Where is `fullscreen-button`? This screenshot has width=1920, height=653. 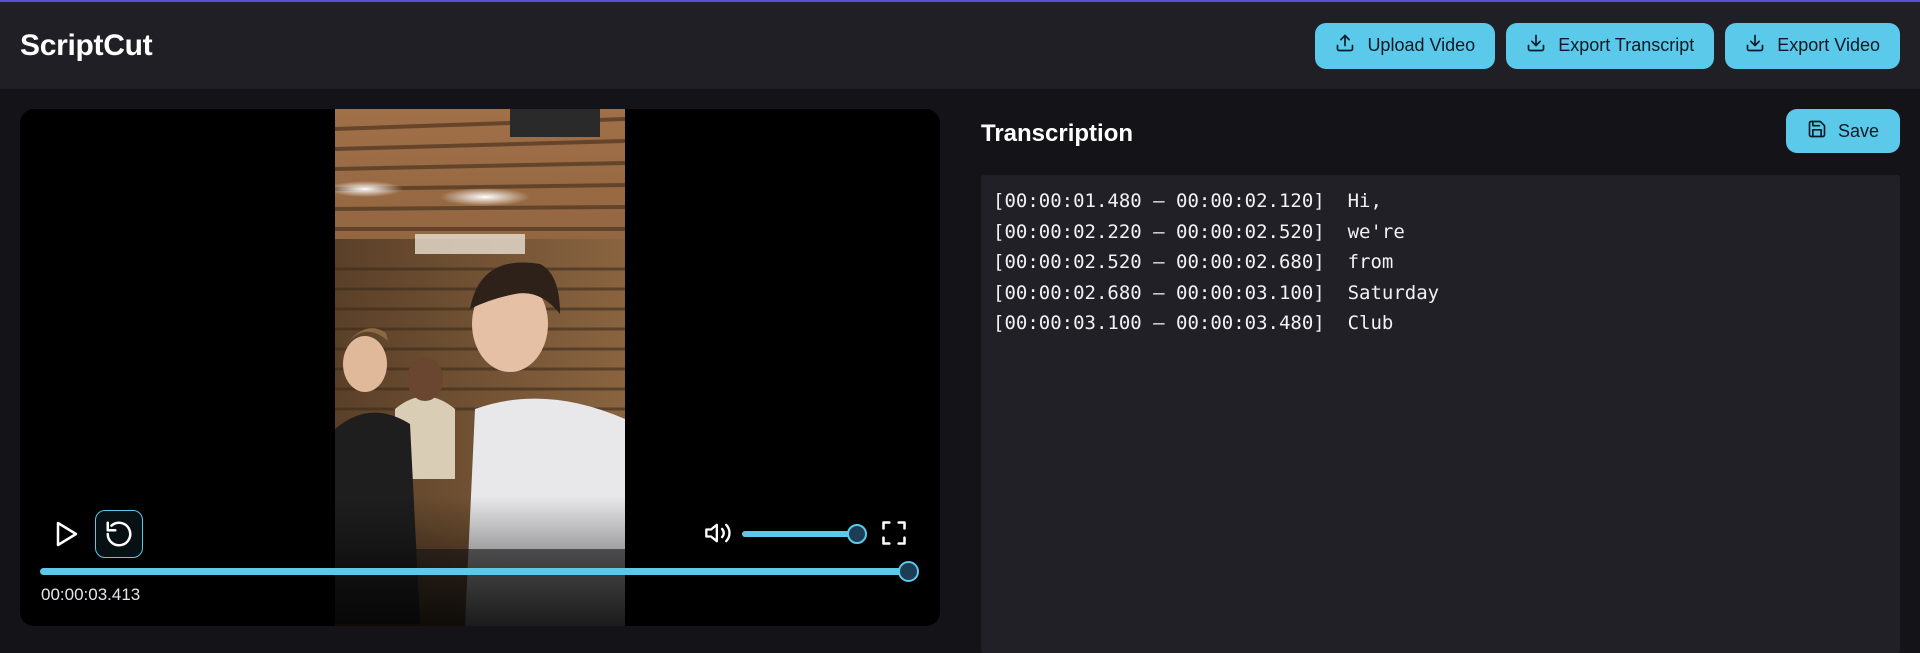 fullscreen-button is located at coordinates (894, 533).